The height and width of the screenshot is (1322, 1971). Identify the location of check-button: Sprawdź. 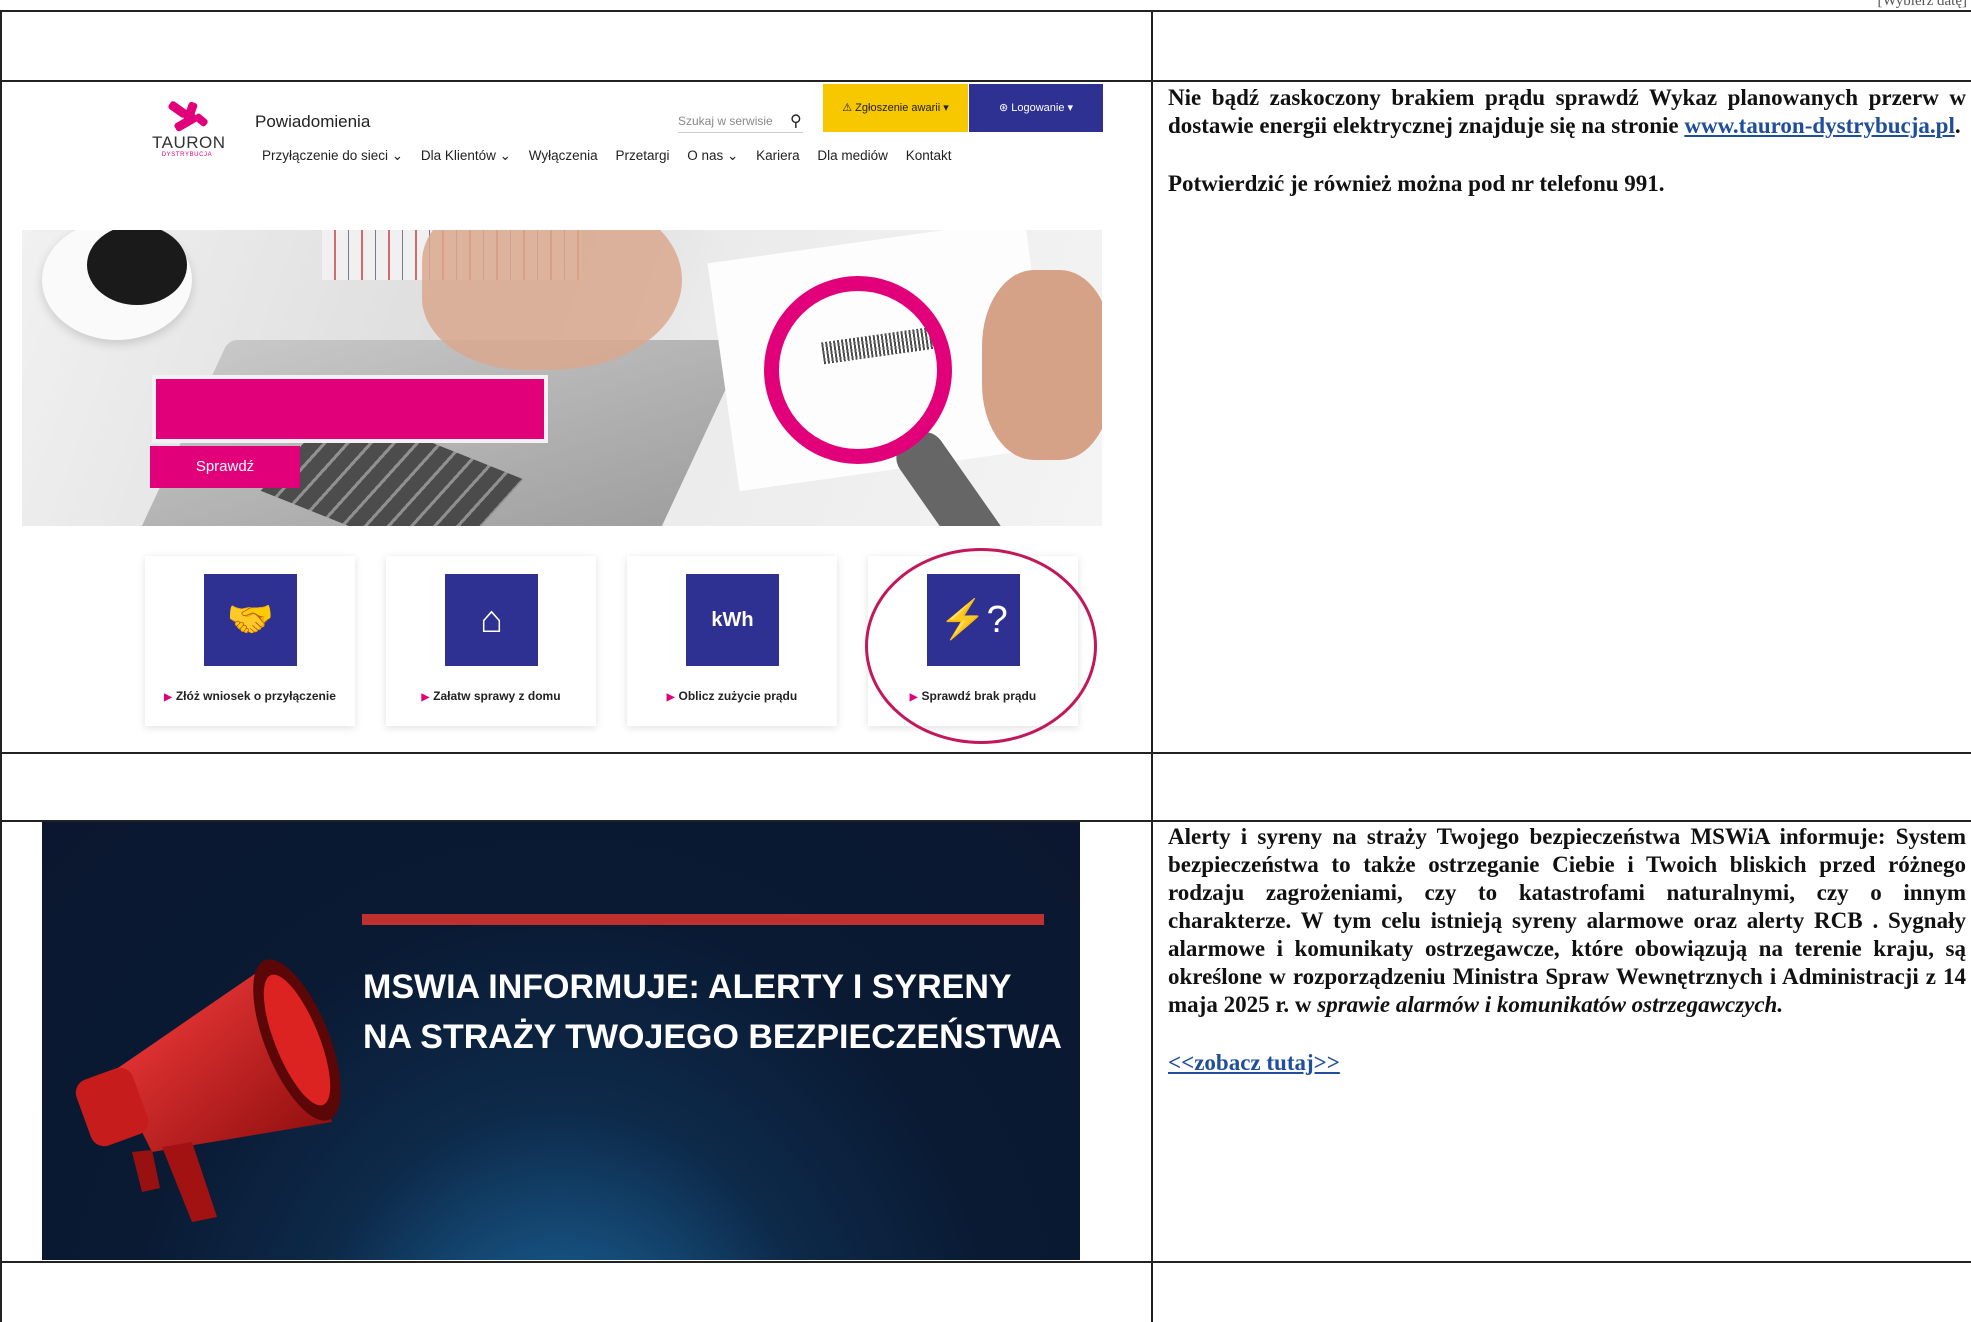
(225, 467).